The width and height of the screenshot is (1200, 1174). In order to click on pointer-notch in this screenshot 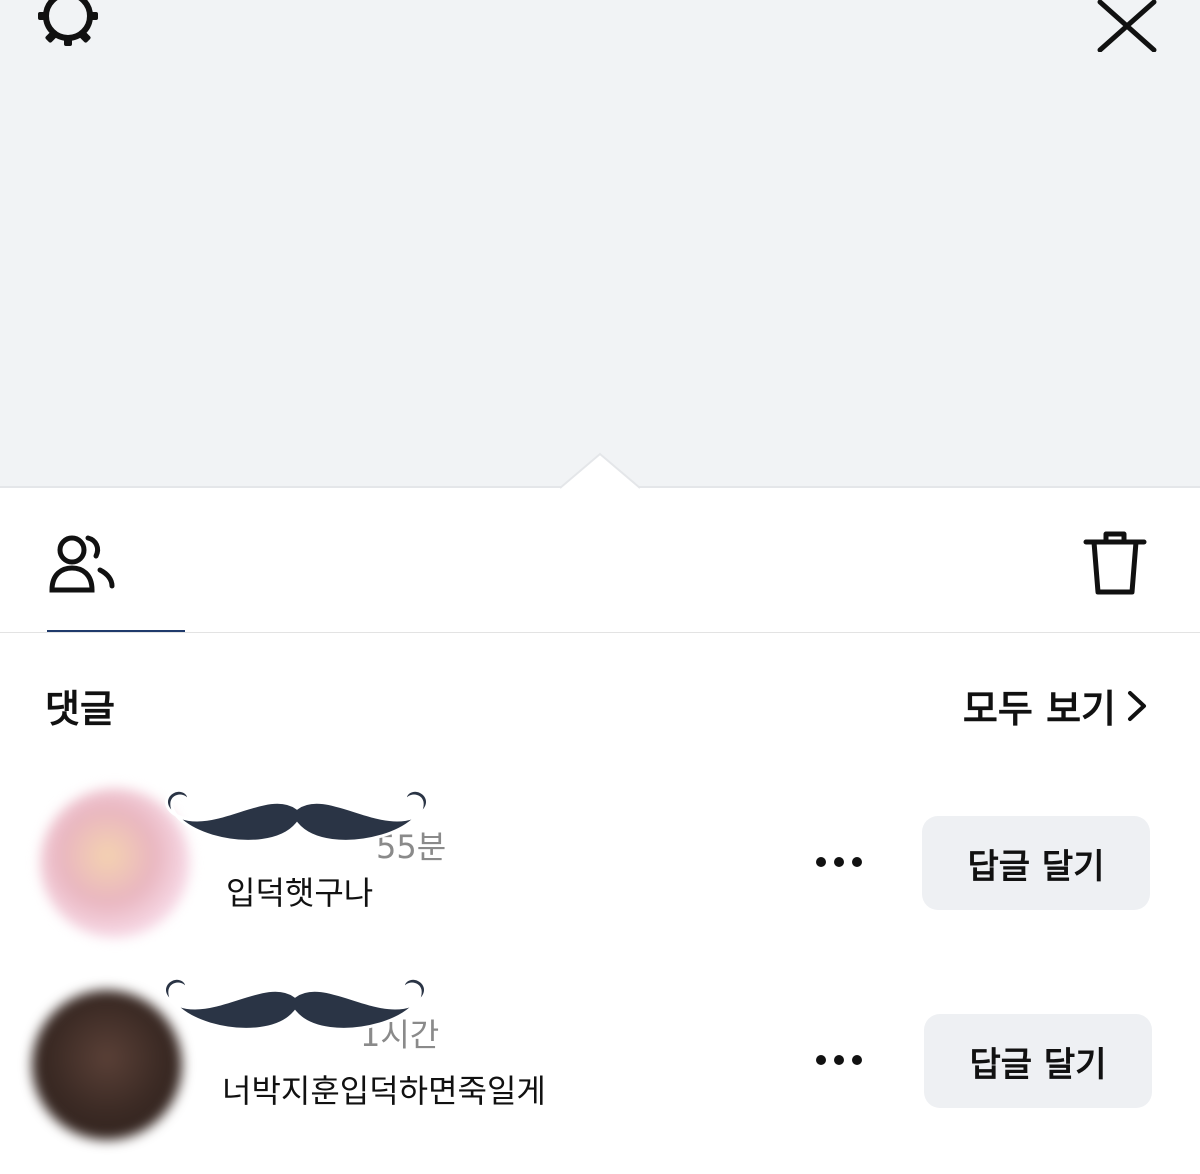, I will do `click(600, 472)`.